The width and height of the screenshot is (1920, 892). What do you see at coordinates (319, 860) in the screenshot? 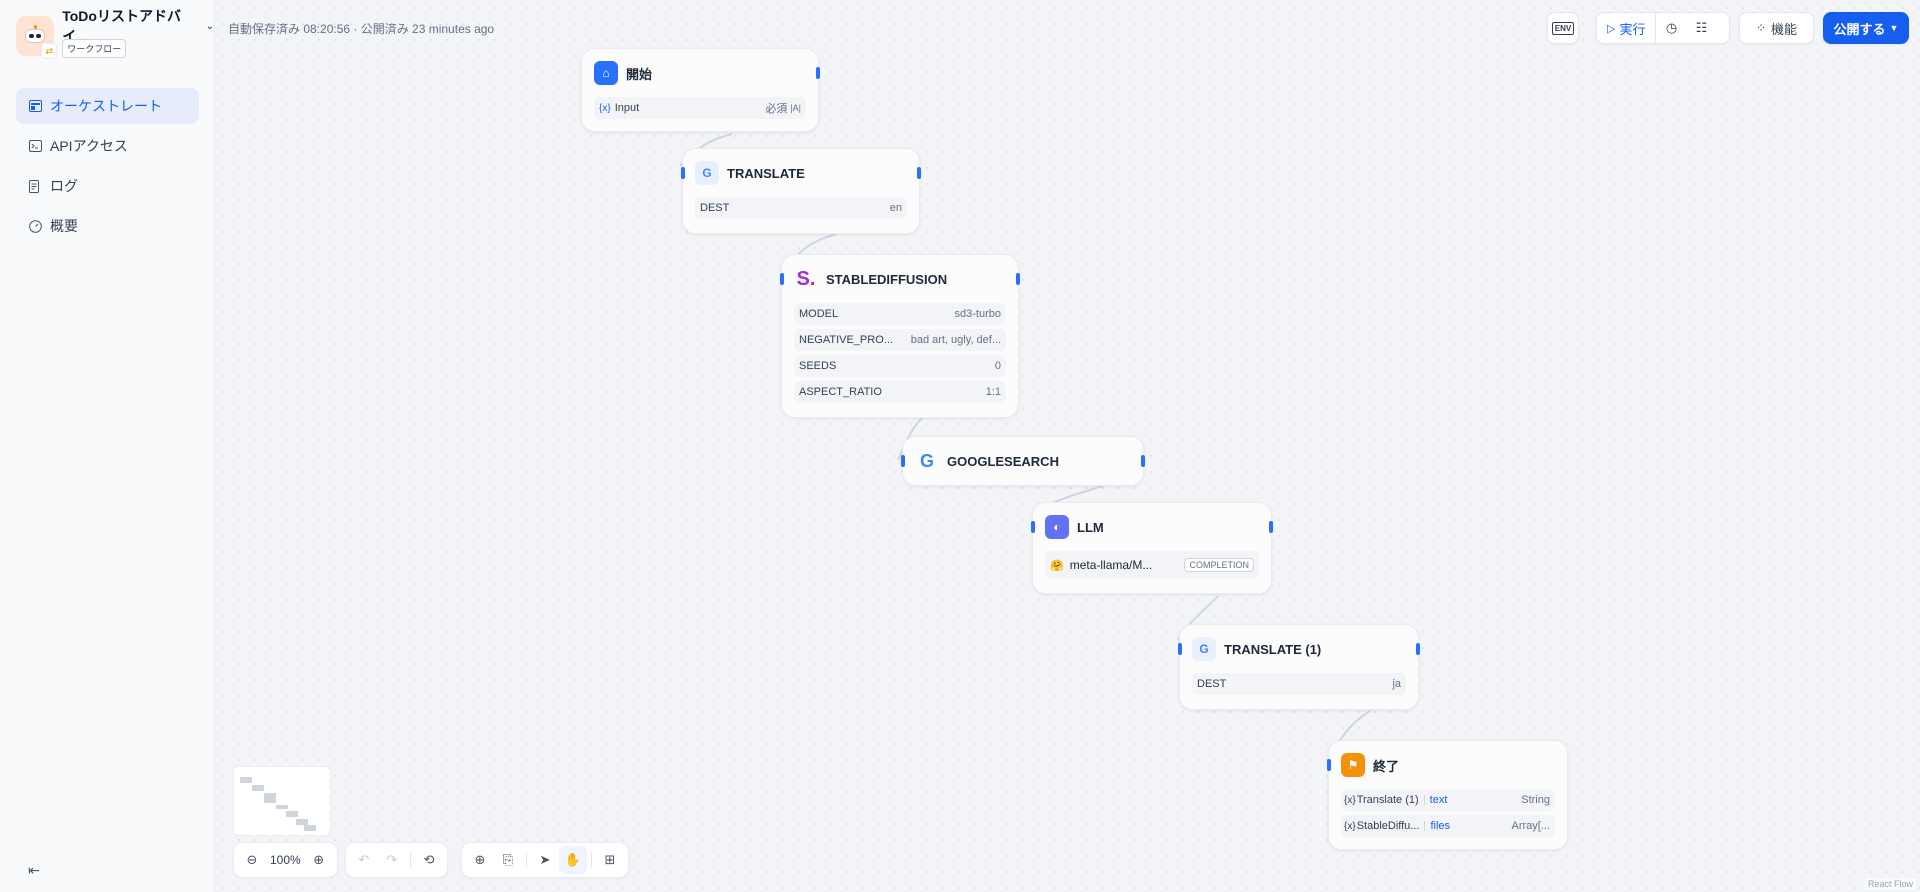
I see `zoom-in-icon: ⊕` at bounding box center [319, 860].